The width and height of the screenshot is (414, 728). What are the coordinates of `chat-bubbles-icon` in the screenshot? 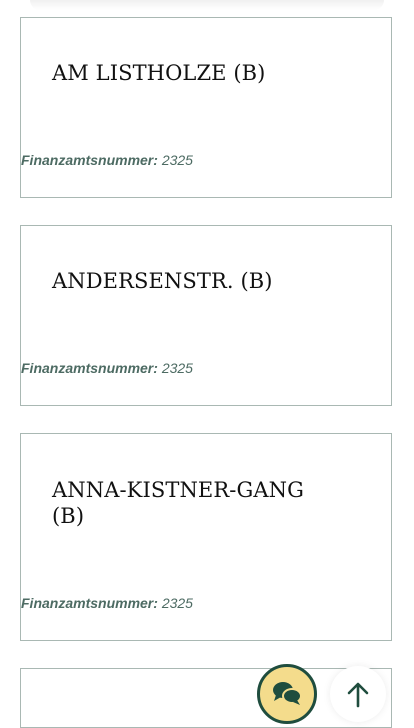 It's located at (287, 693).